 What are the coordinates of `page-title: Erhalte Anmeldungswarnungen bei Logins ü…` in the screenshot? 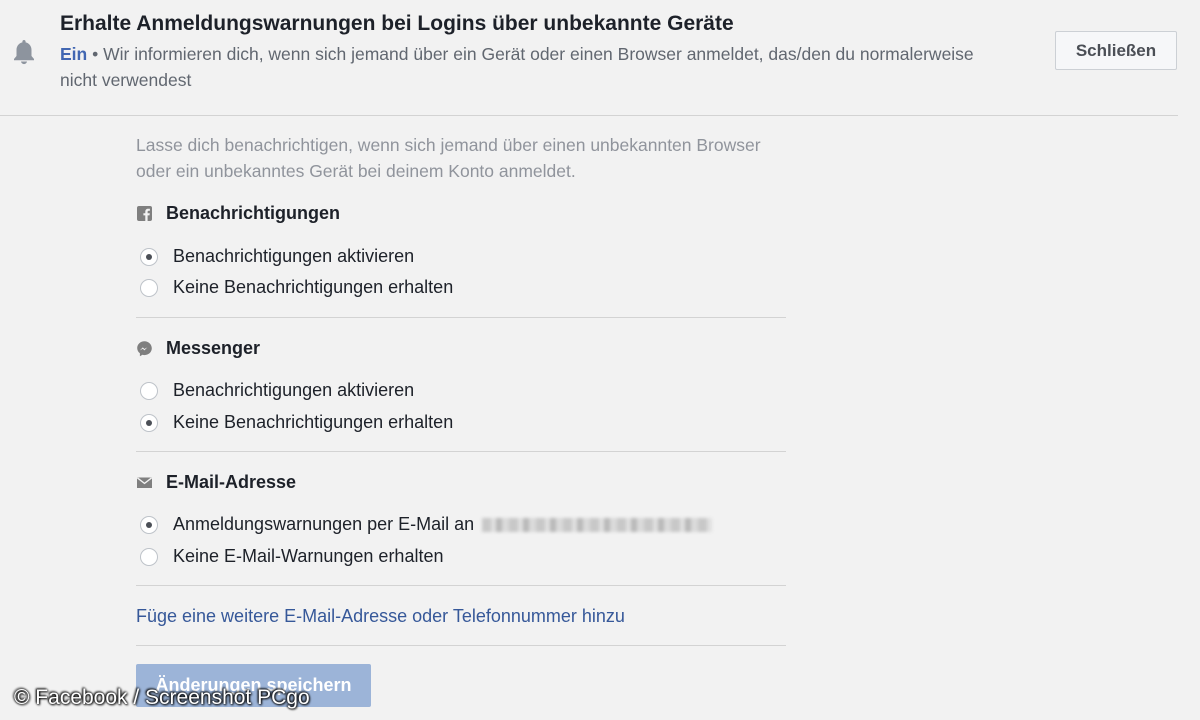 It's located at (397, 23).